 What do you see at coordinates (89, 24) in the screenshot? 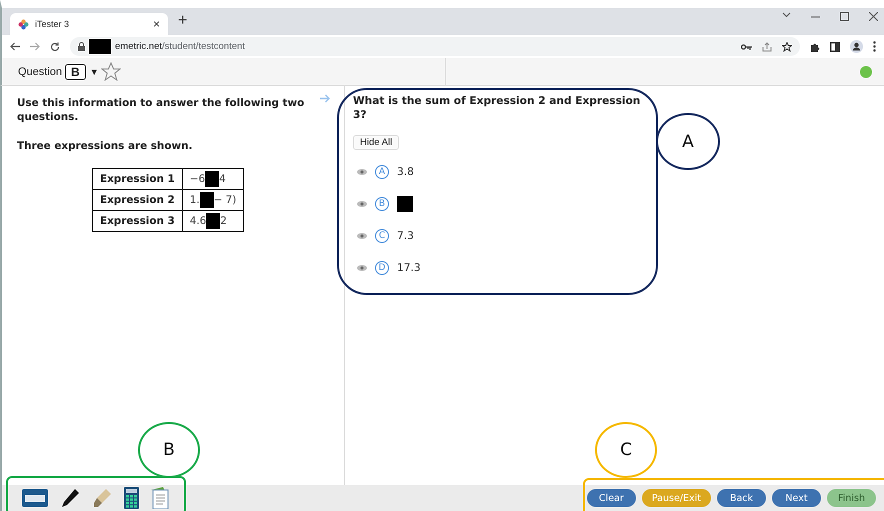
I see `browser-tab: iTester 3 ×` at bounding box center [89, 24].